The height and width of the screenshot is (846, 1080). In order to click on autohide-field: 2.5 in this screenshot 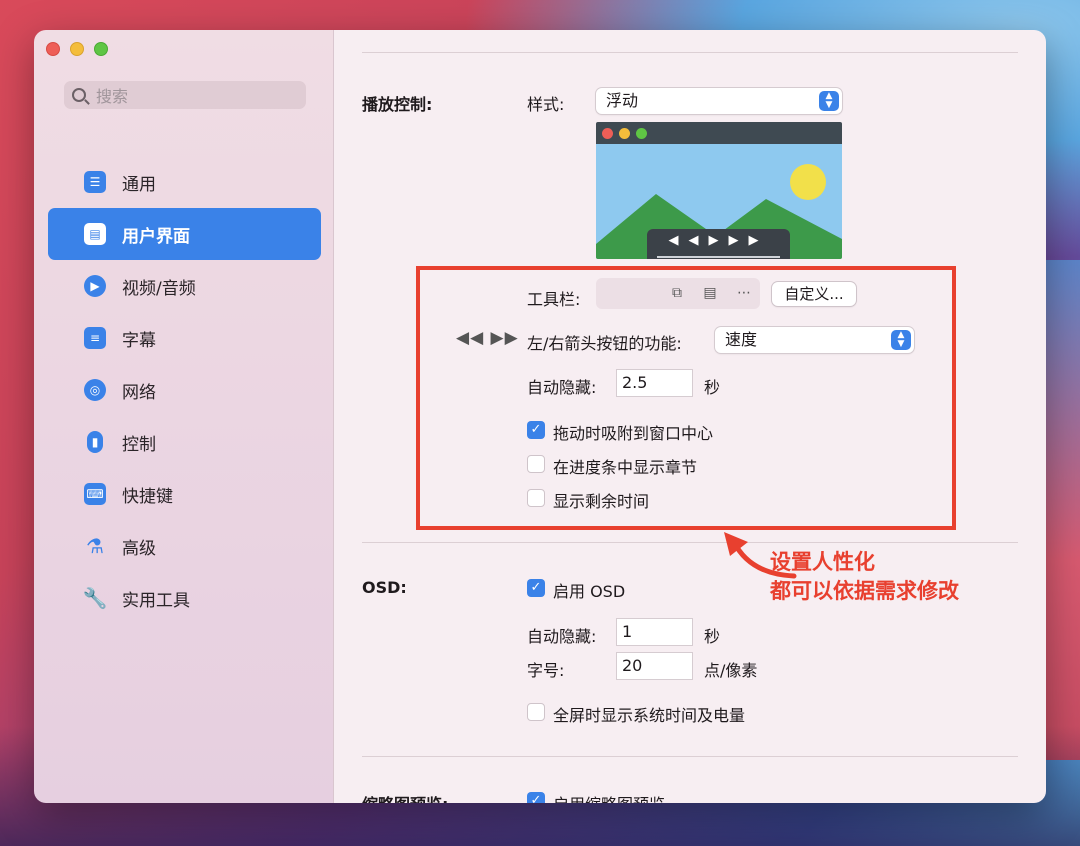, I will do `click(654, 383)`.